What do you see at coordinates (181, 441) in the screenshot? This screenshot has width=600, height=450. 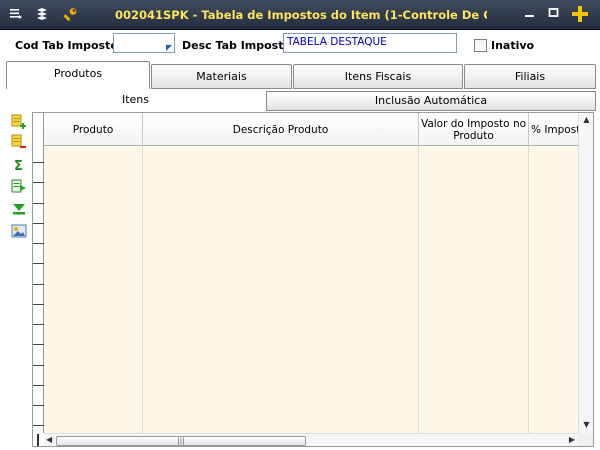 I see `horizontal-scroll-thumb: |||` at bounding box center [181, 441].